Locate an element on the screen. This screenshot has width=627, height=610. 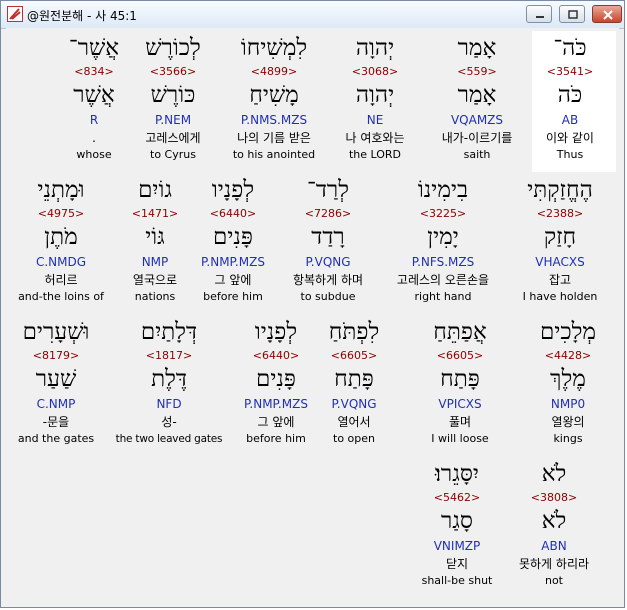
korean-gloss: 나 여호와는 is located at coordinates (375, 138).